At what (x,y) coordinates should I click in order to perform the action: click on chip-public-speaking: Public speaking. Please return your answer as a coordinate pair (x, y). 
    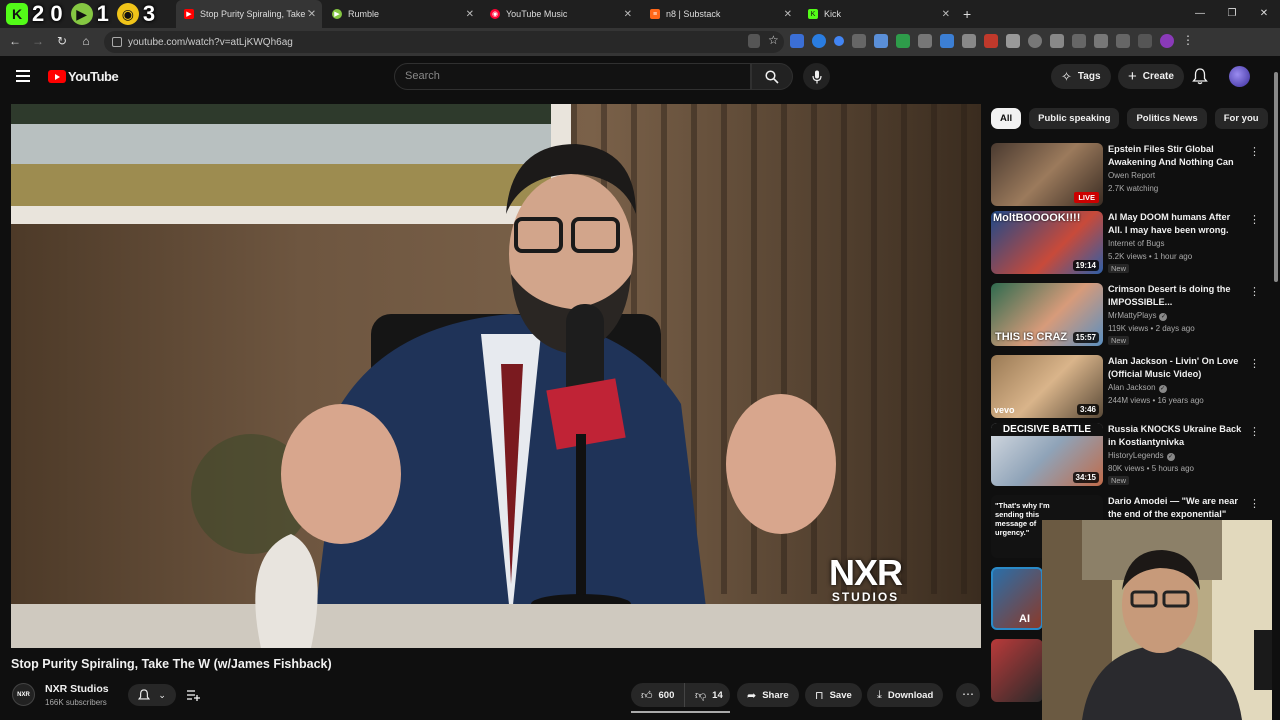
    Looking at the image, I should click on (1074, 118).